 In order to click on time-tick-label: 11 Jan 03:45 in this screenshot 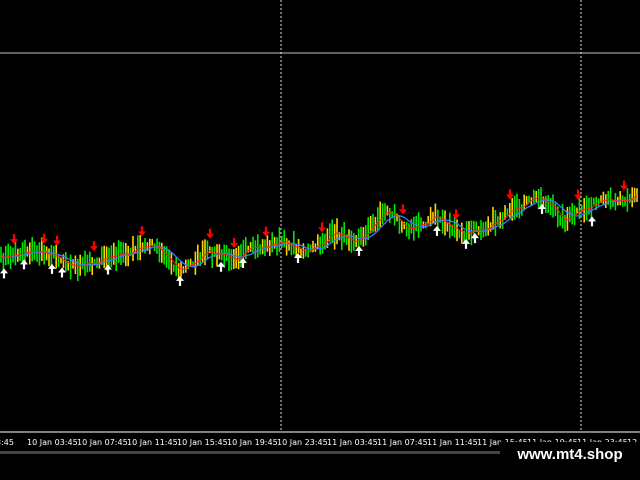, I will do `click(352, 442)`.